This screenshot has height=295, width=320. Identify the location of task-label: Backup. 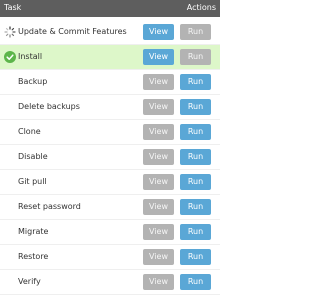
(33, 81).